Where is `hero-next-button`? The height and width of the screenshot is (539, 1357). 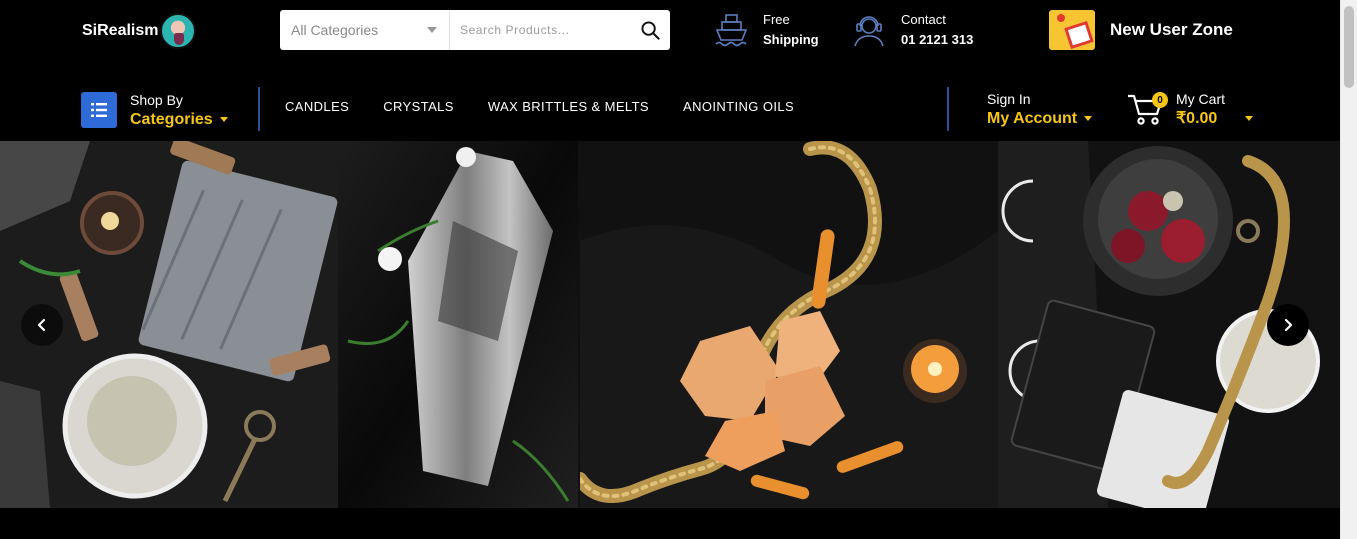 hero-next-button is located at coordinates (1288, 325).